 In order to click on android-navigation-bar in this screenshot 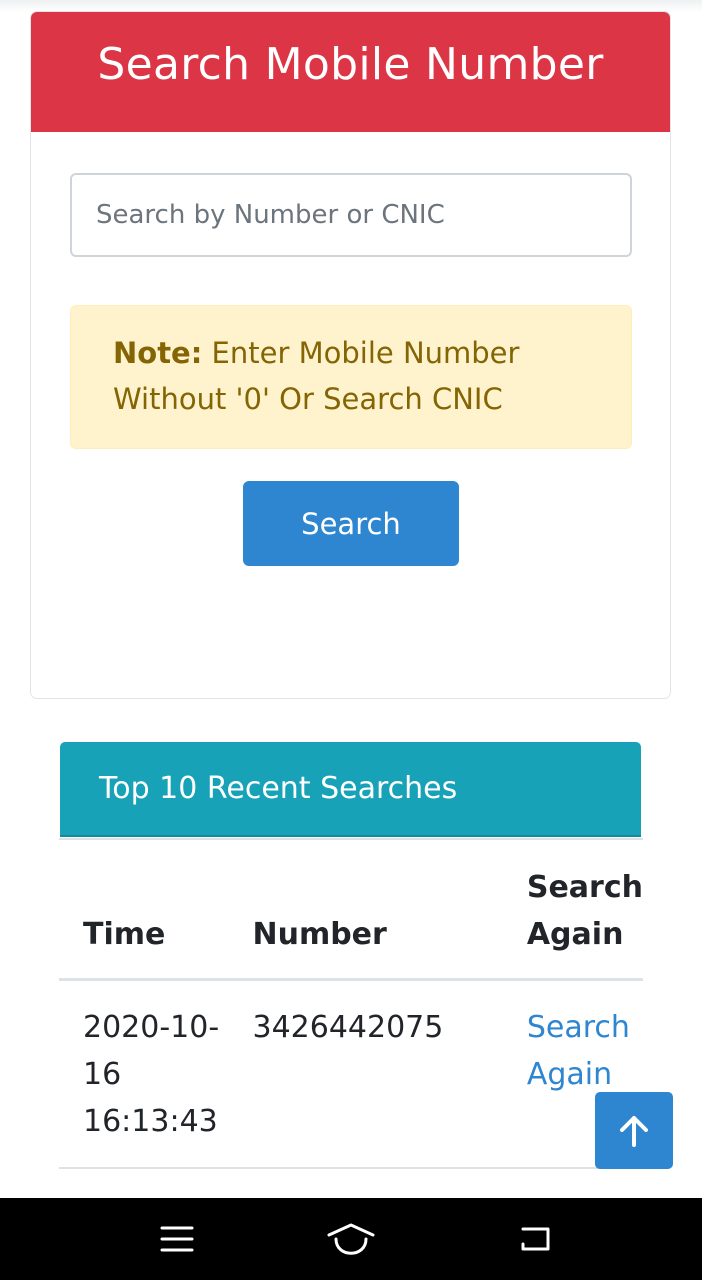, I will do `click(351, 1239)`.